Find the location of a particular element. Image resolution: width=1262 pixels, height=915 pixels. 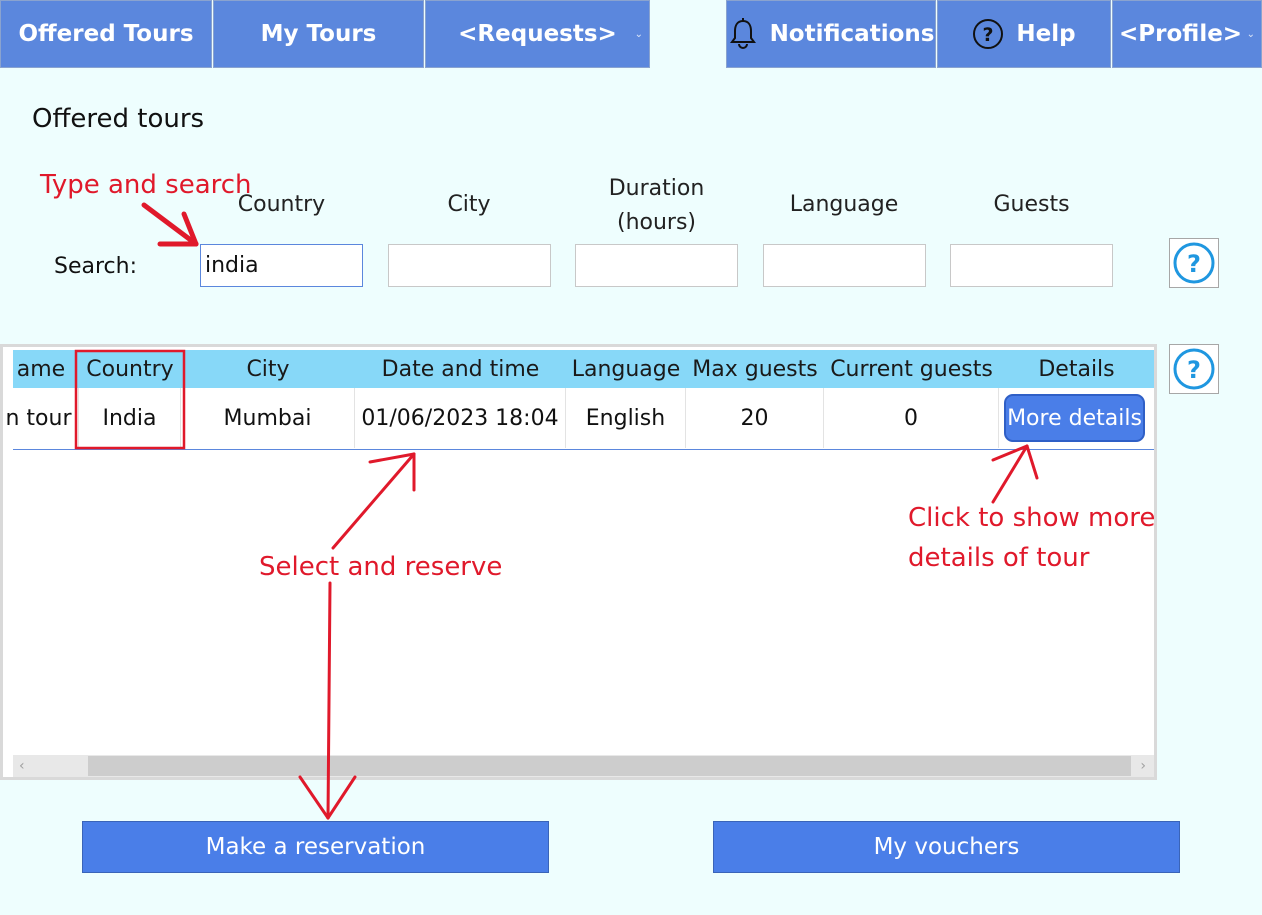

header-city: City is located at coordinates (268, 369).